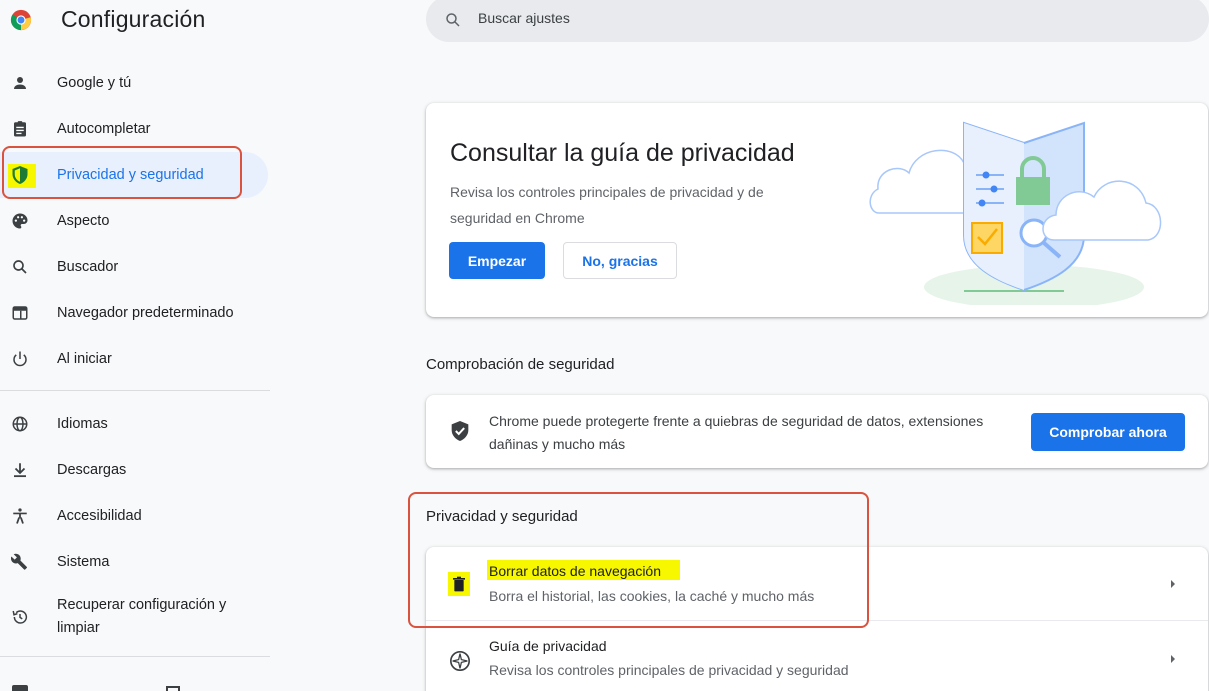  Describe the element at coordinates (135, 470) in the screenshot. I see `sidebar-item-downloads: Descargas` at that location.